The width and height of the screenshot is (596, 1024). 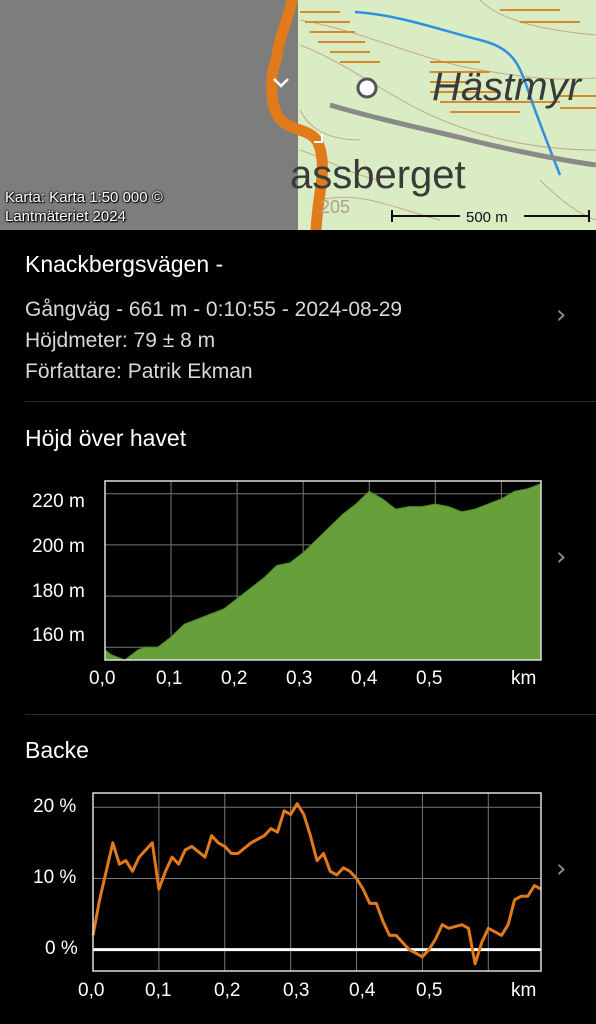 I want to click on route-title: Knackbergsvägen -, so click(x=124, y=264).